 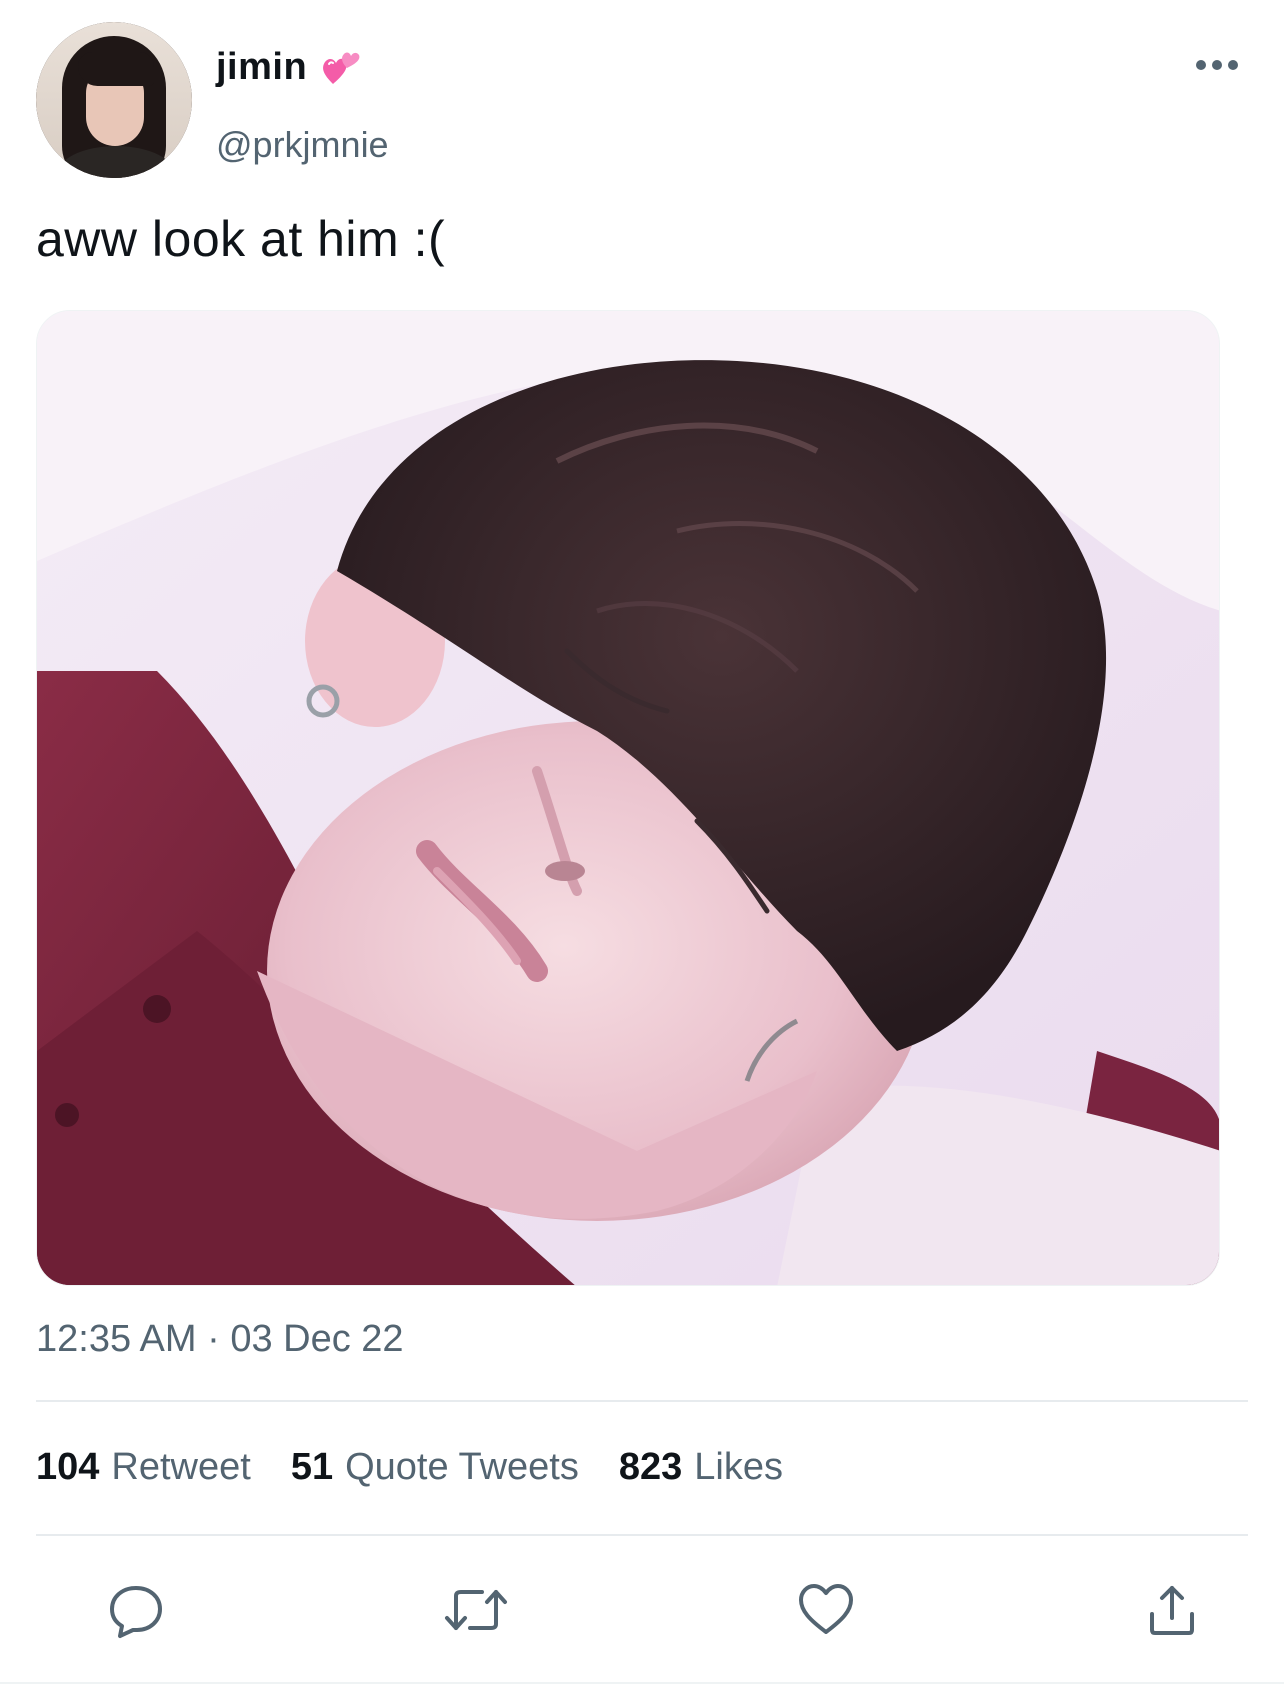 I want to click on retweets-count: 104, so click(x=68, y=1467).